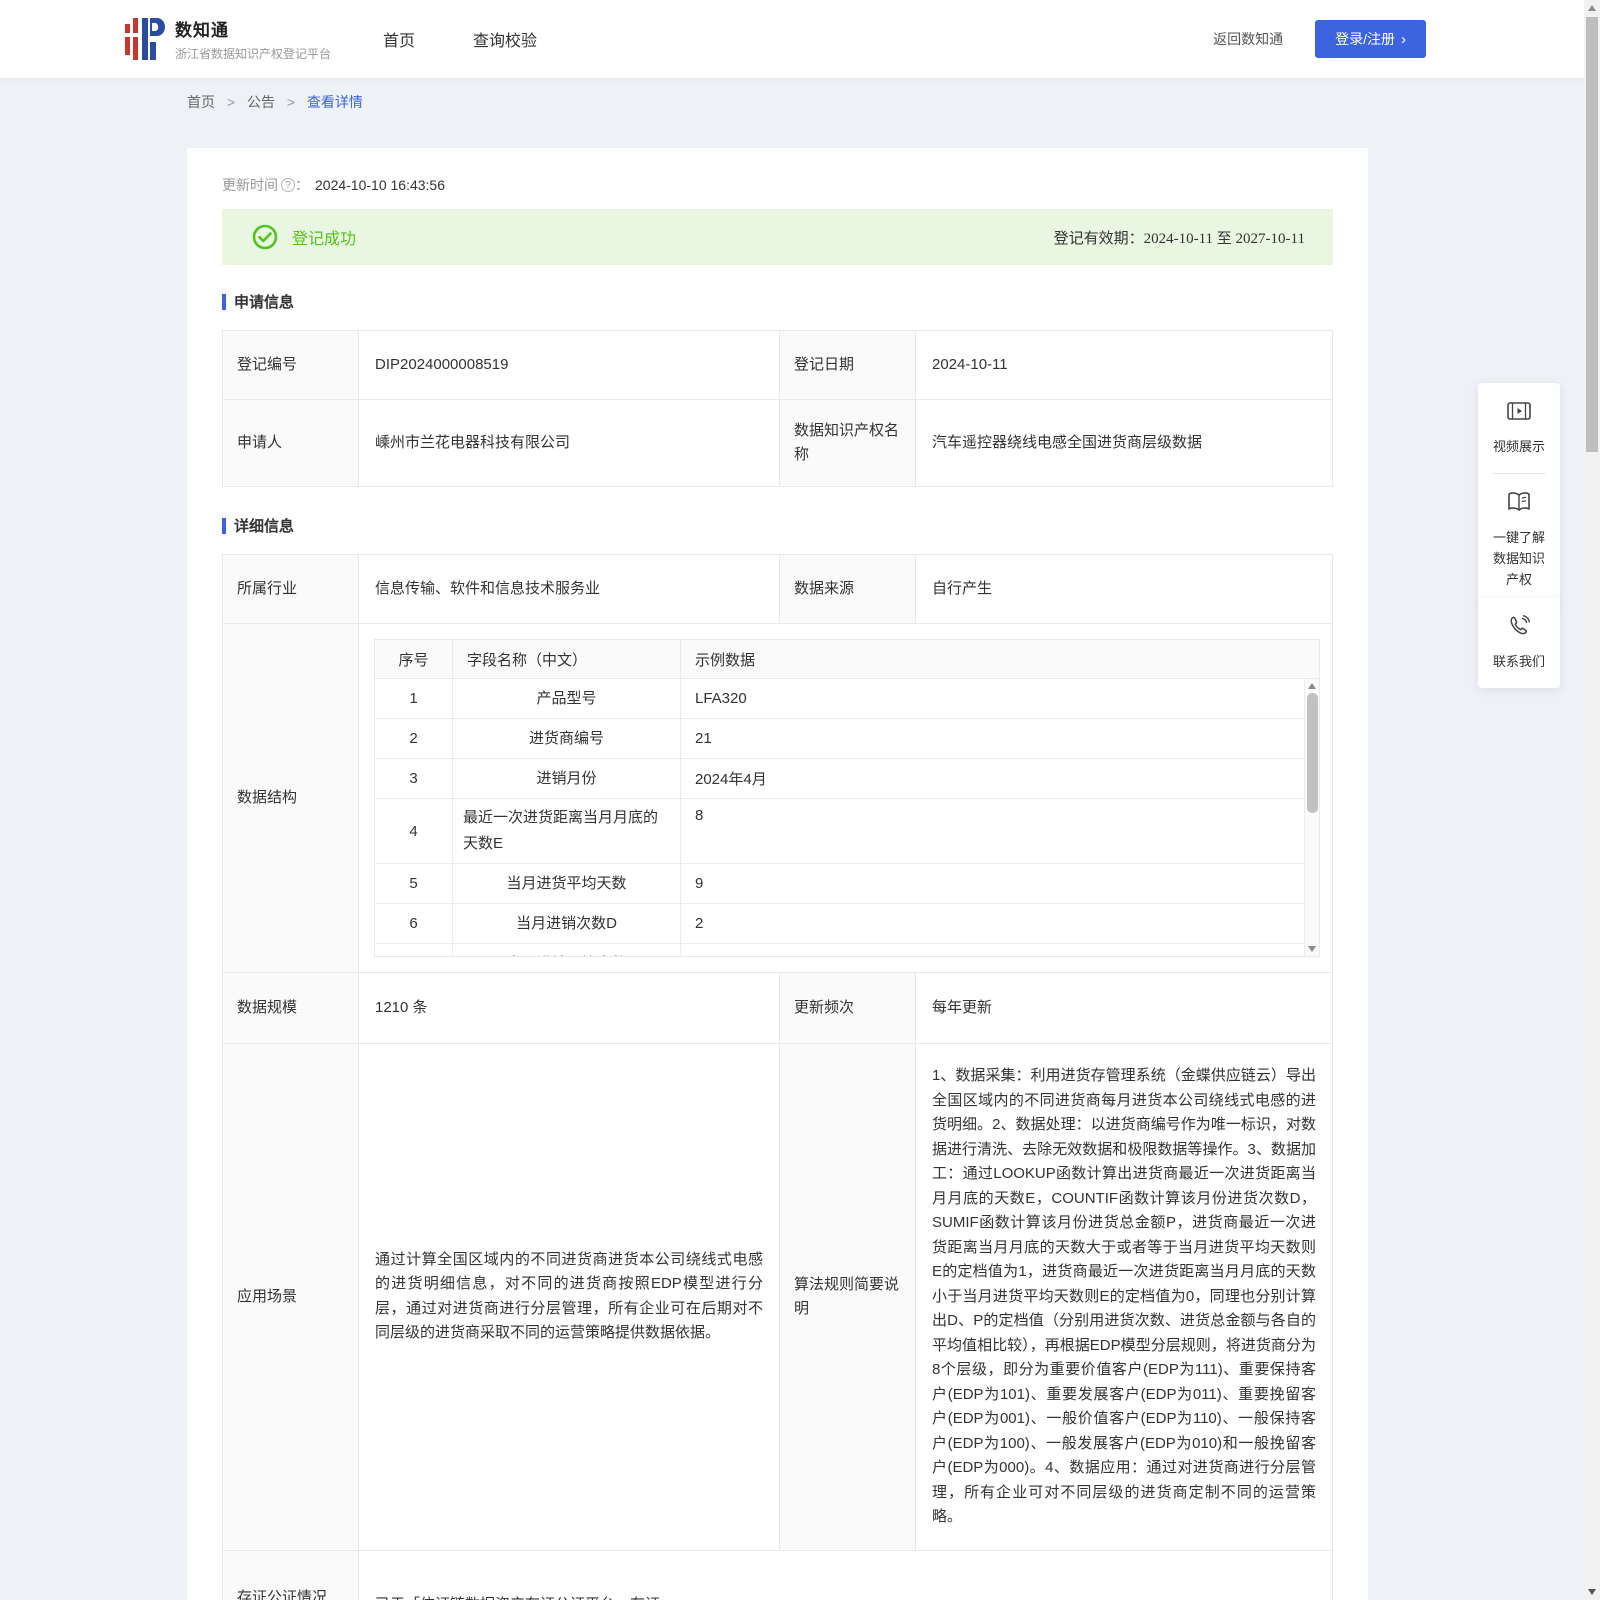 The width and height of the screenshot is (1600, 1600). Describe the element at coordinates (201, 102) in the screenshot. I see `breadcrumb-home: 首页` at that location.